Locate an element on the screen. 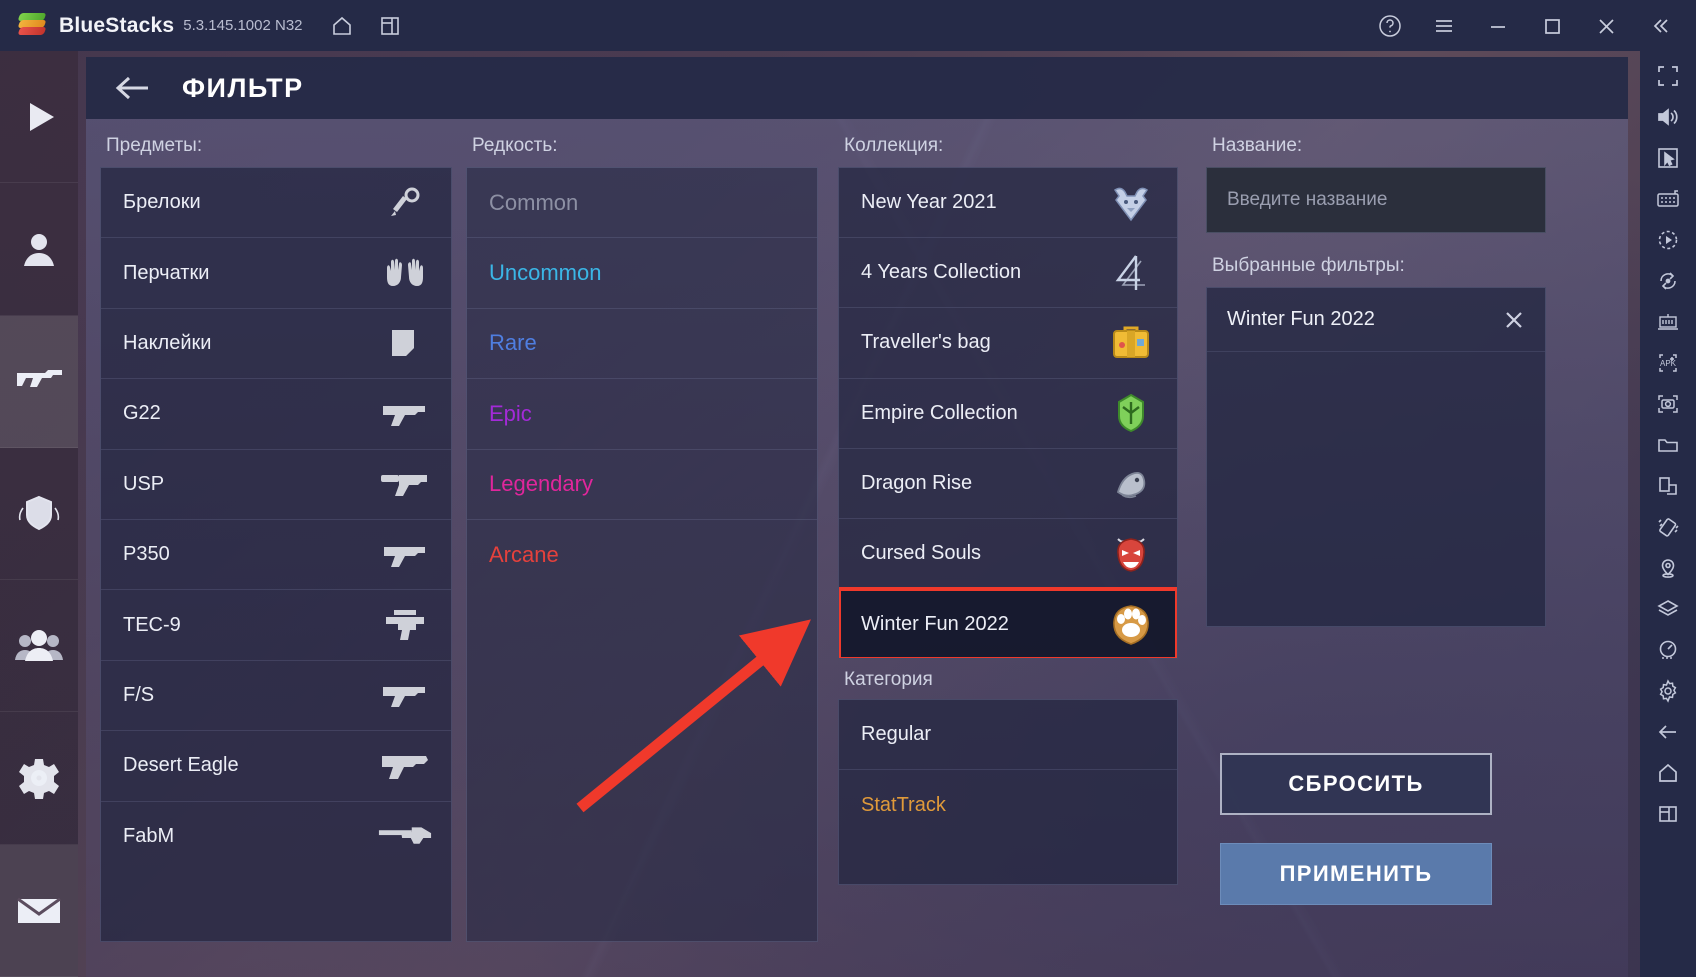  maximize-icon is located at coordinates (1552, 26).